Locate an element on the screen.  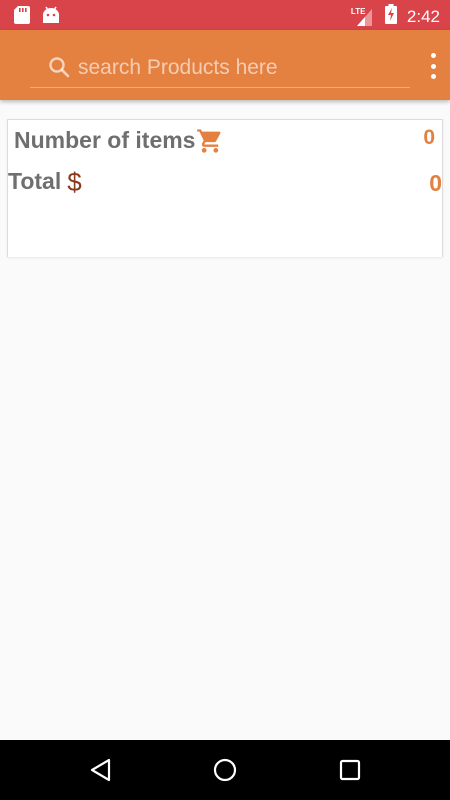
items-count: 0 is located at coordinates (429, 137).